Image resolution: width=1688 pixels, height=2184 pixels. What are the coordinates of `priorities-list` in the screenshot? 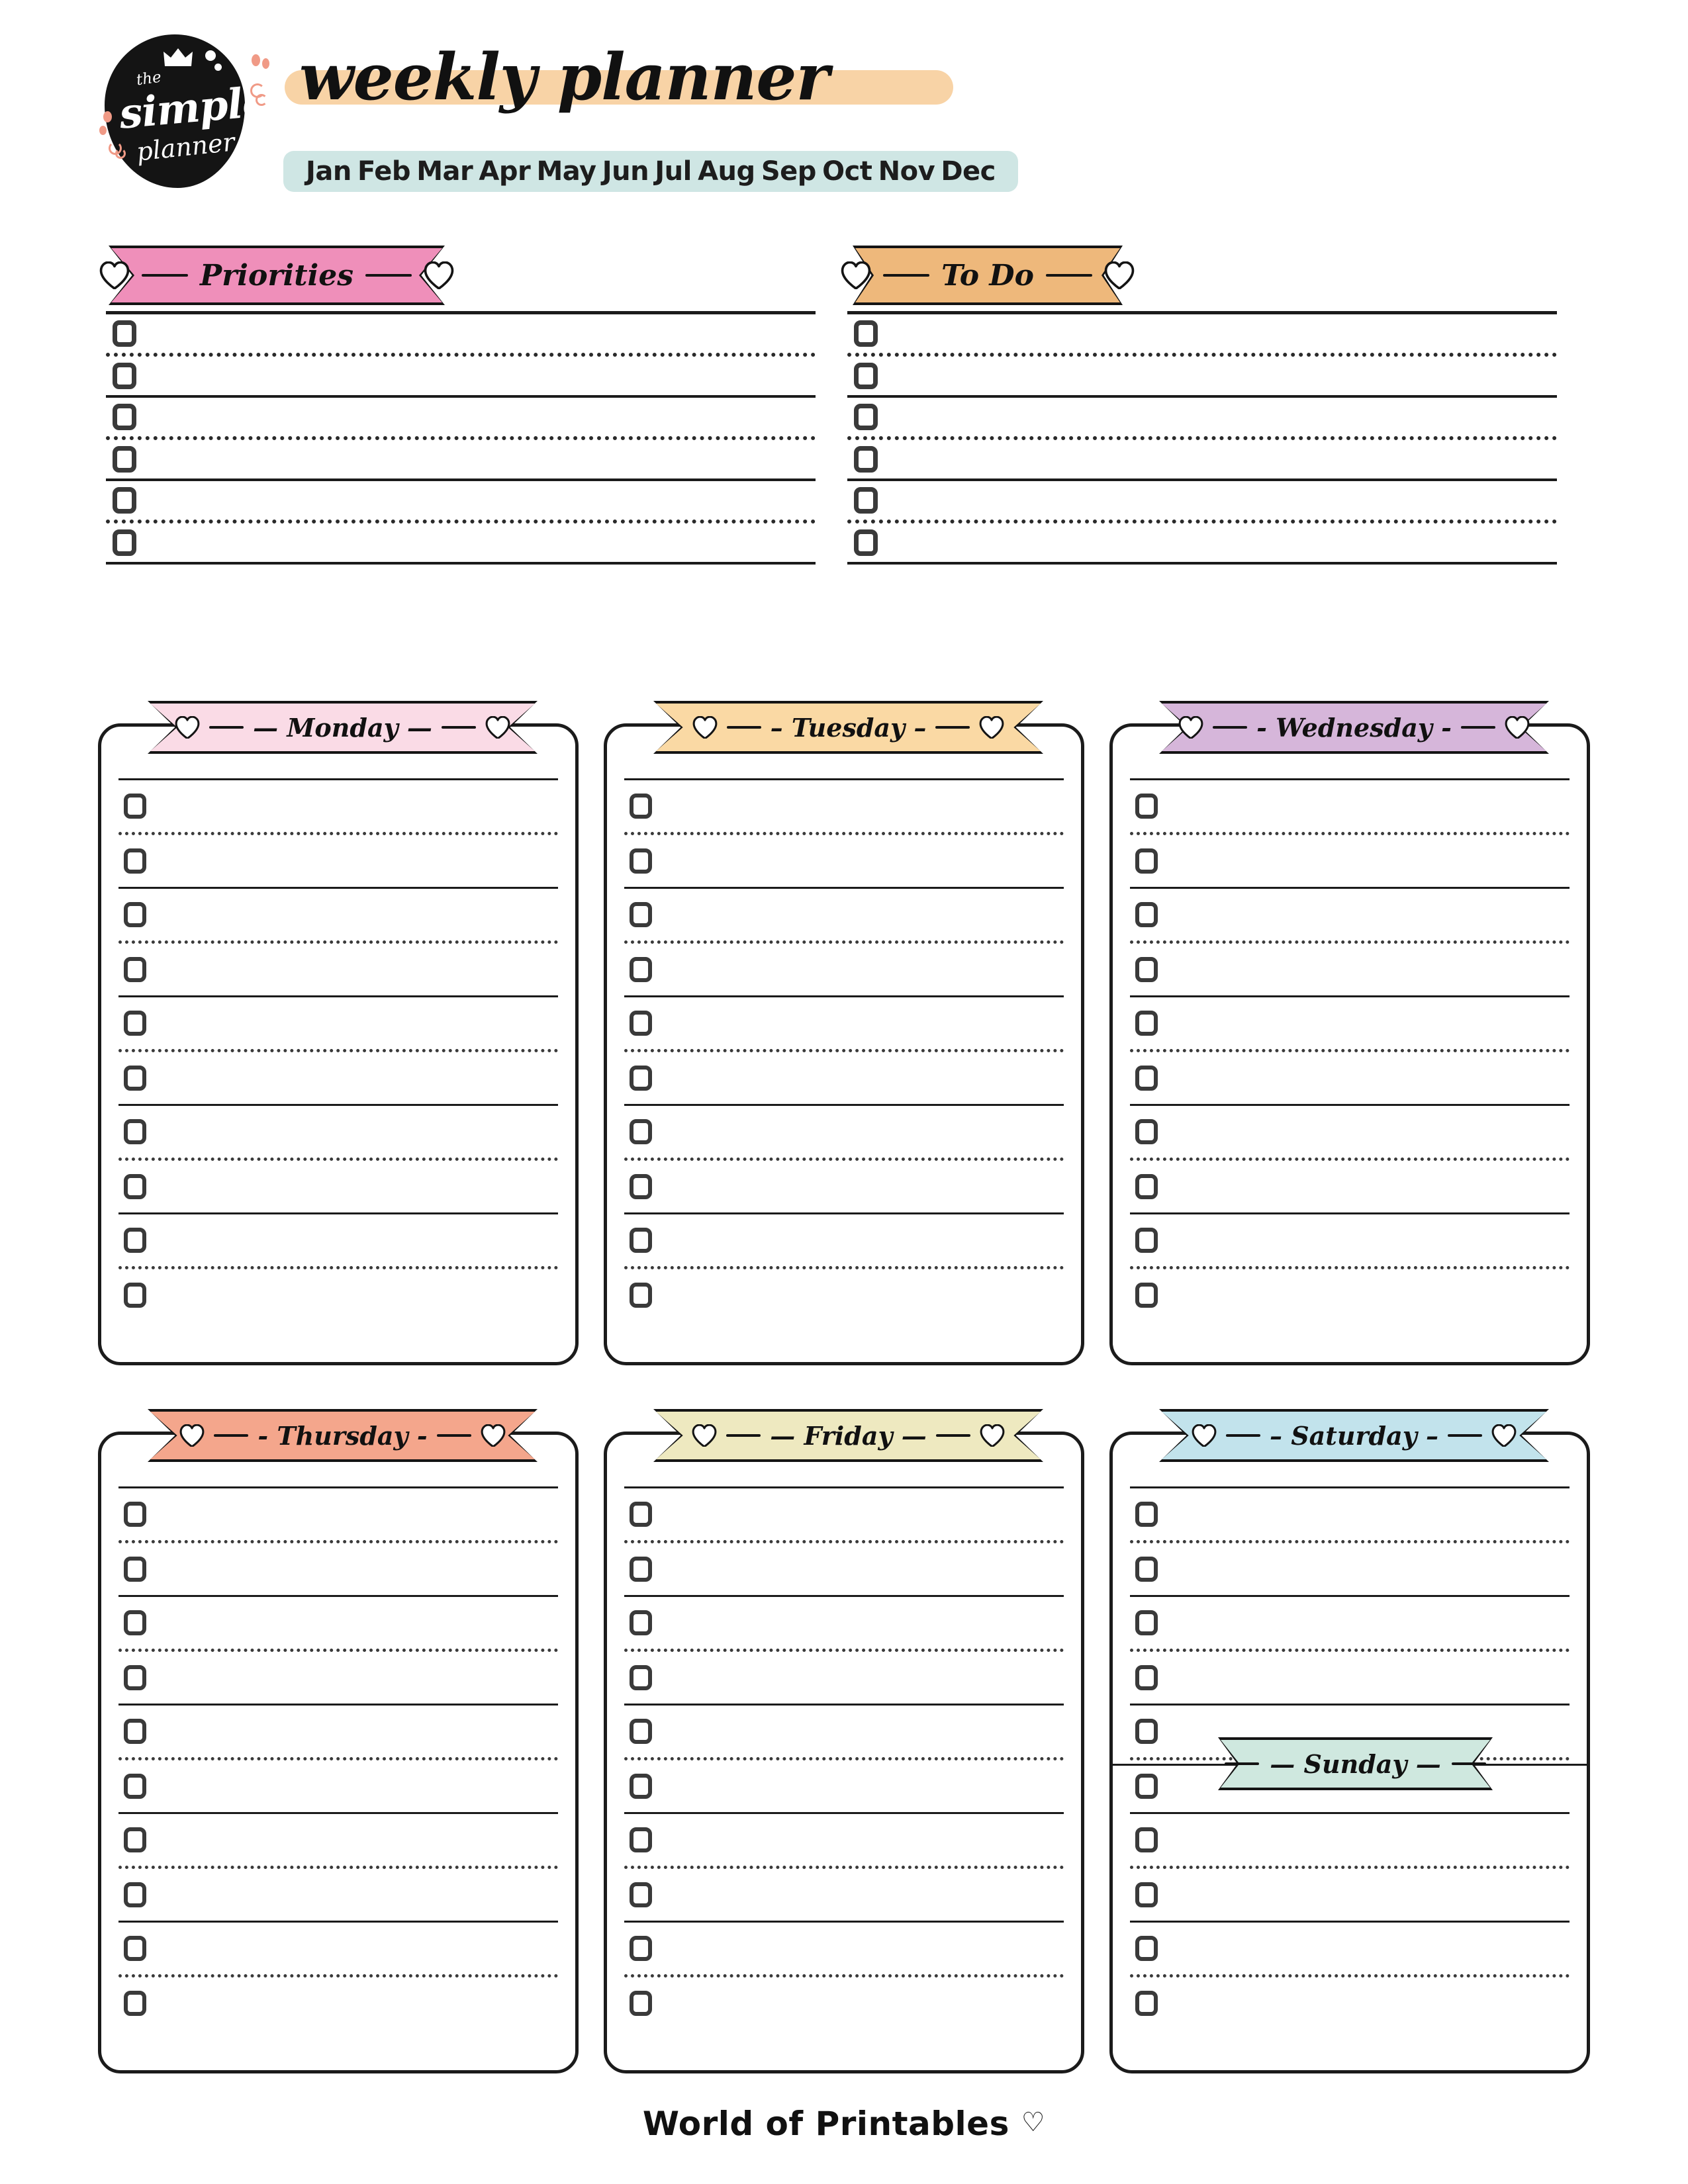 It's located at (461, 438).